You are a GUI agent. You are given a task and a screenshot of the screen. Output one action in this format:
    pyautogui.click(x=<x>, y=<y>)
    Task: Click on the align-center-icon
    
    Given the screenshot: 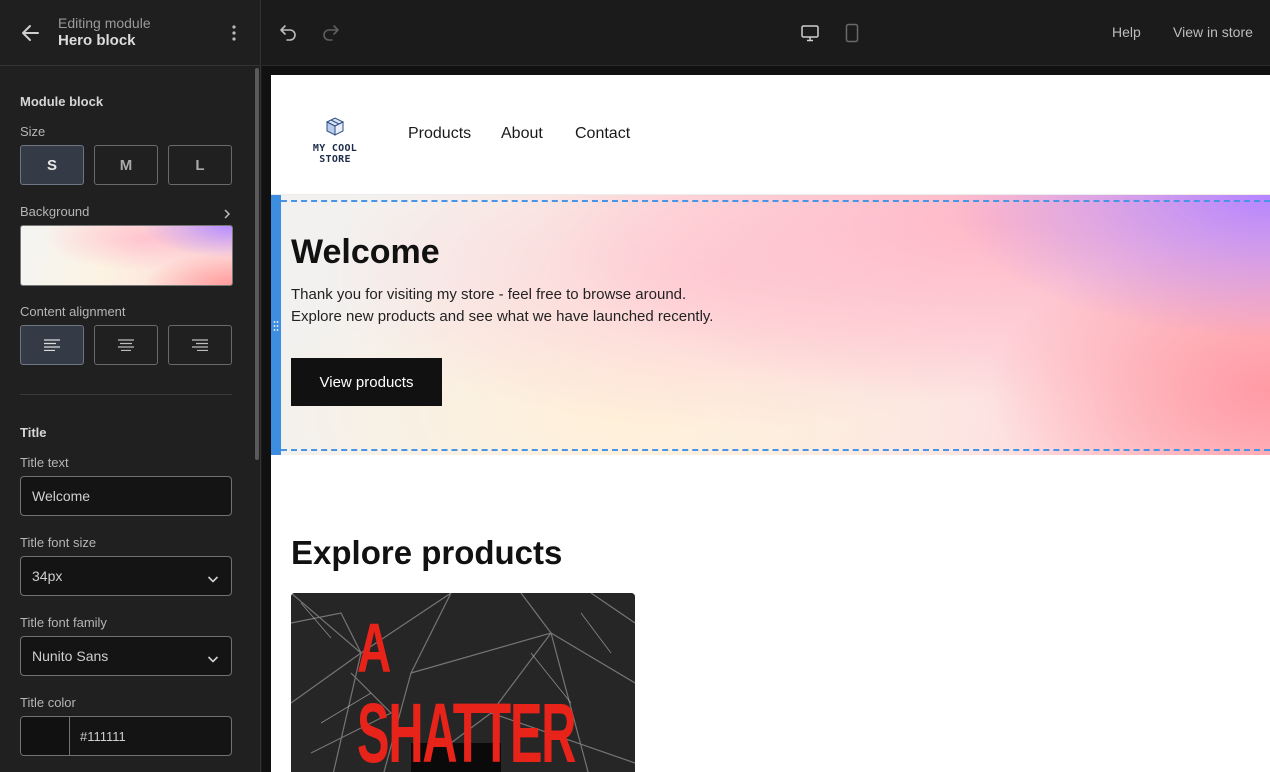 What is the action you would take?
    pyautogui.click(x=126, y=345)
    